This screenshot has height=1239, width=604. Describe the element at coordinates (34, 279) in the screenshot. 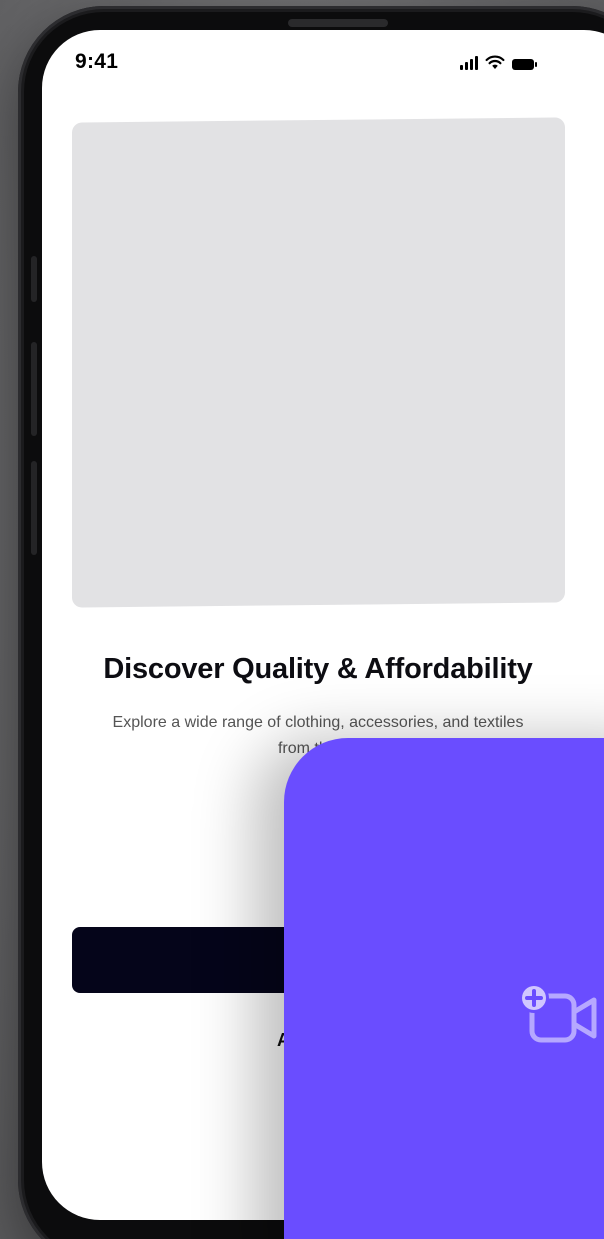

I see `mute-switch` at that location.